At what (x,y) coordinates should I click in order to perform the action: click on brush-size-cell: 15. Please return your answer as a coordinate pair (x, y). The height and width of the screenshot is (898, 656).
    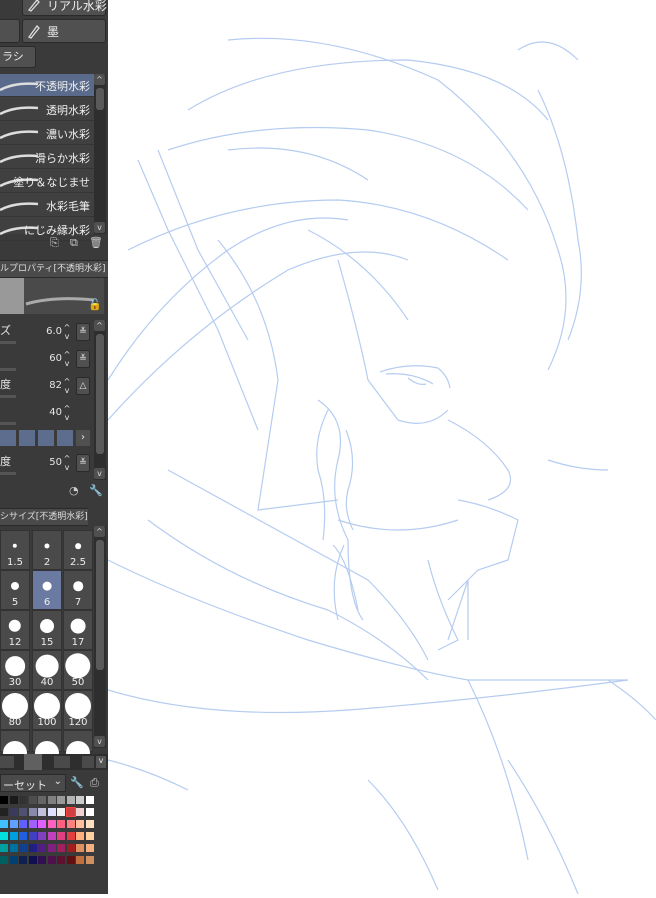
    Looking at the image, I should click on (47, 630).